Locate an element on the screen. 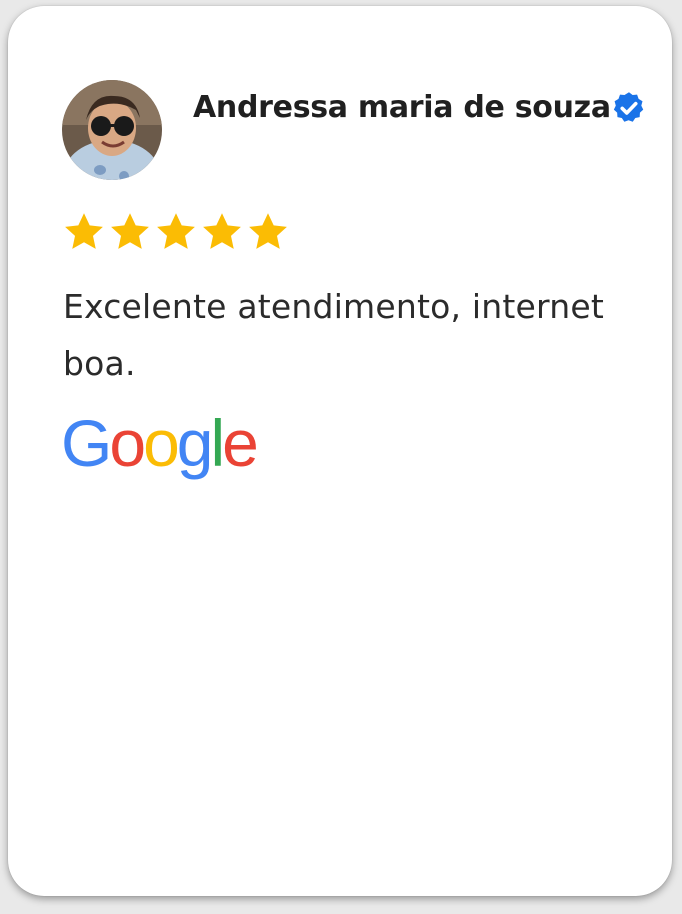 The image size is (682, 914). star-rating is located at coordinates (176, 232).